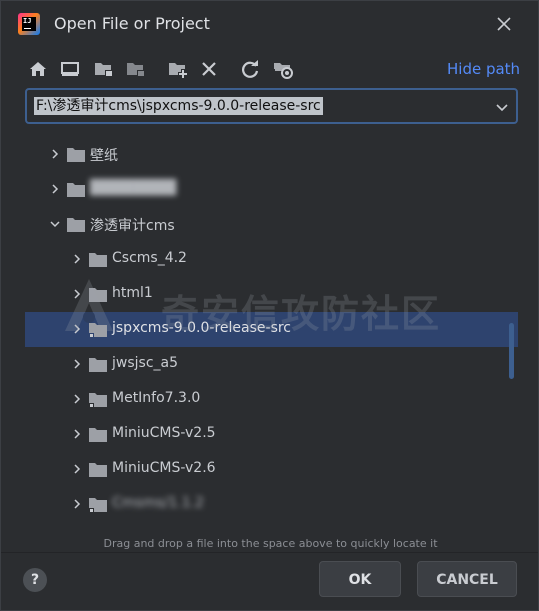 The width and height of the screenshot is (539, 611). I want to click on path-history-dropdown, so click(502, 106).